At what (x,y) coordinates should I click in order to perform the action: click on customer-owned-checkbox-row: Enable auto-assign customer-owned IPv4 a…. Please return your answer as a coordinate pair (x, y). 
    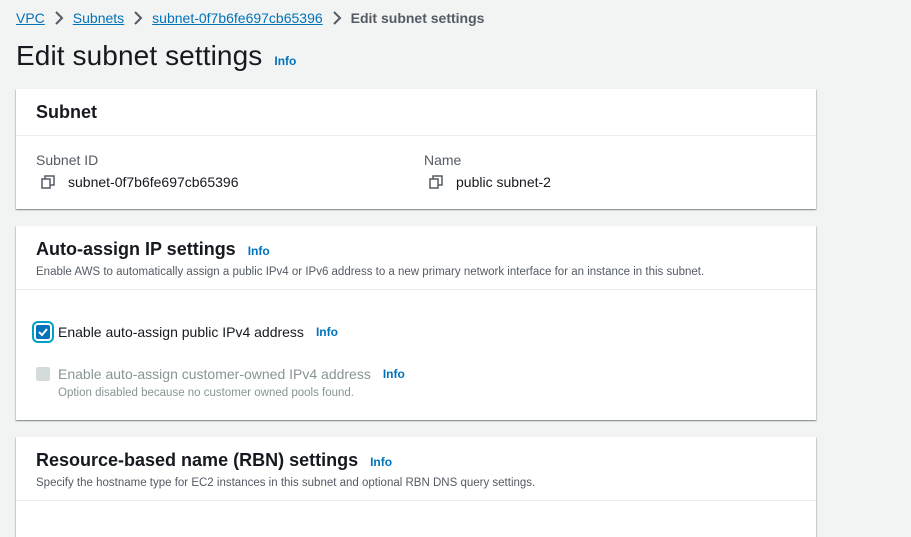
    Looking at the image, I should click on (220, 374).